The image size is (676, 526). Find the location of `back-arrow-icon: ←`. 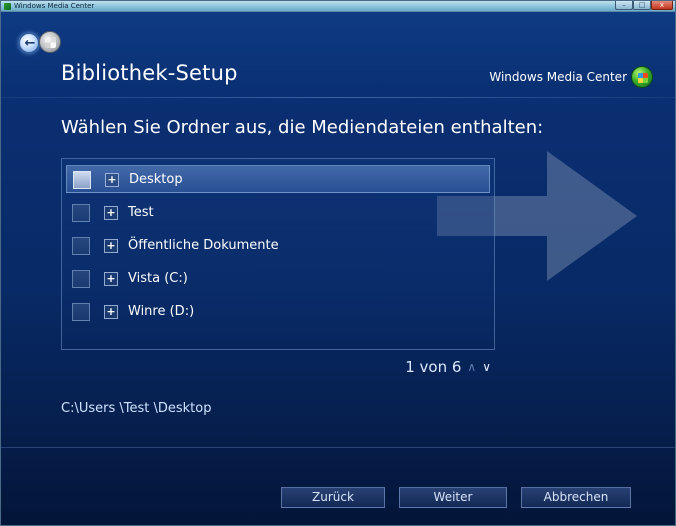

back-arrow-icon: ← is located at coordinates (30, 43).